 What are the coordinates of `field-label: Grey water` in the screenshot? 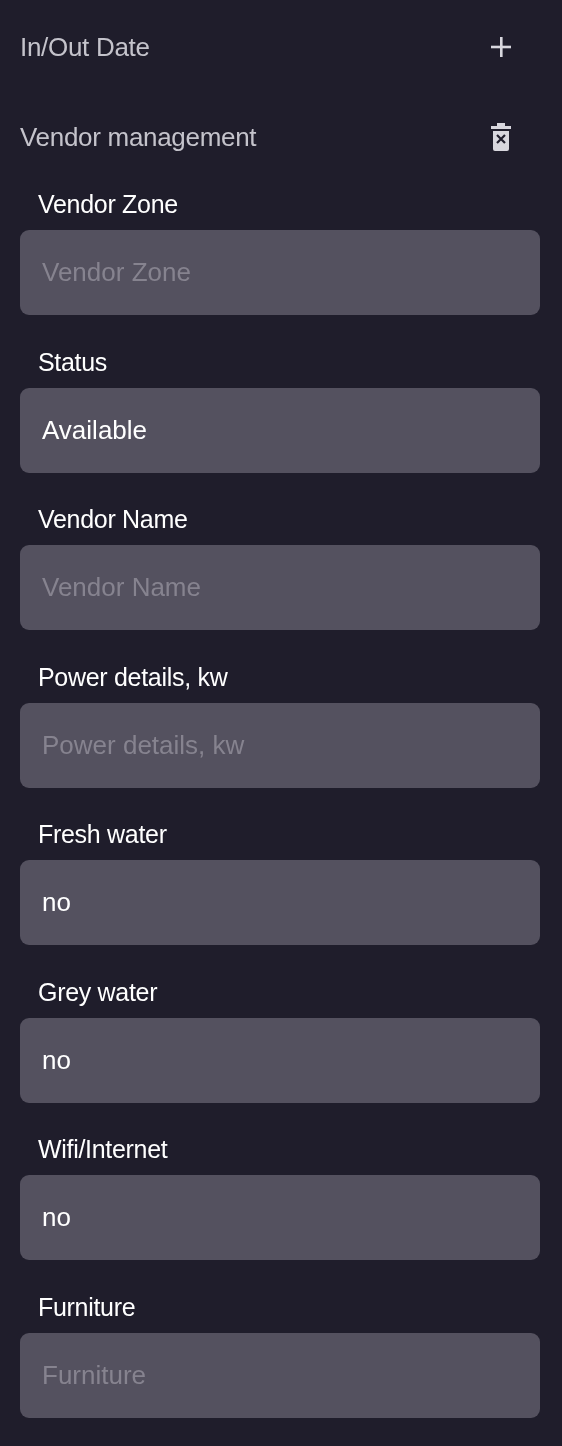 It's located at (98, 992).